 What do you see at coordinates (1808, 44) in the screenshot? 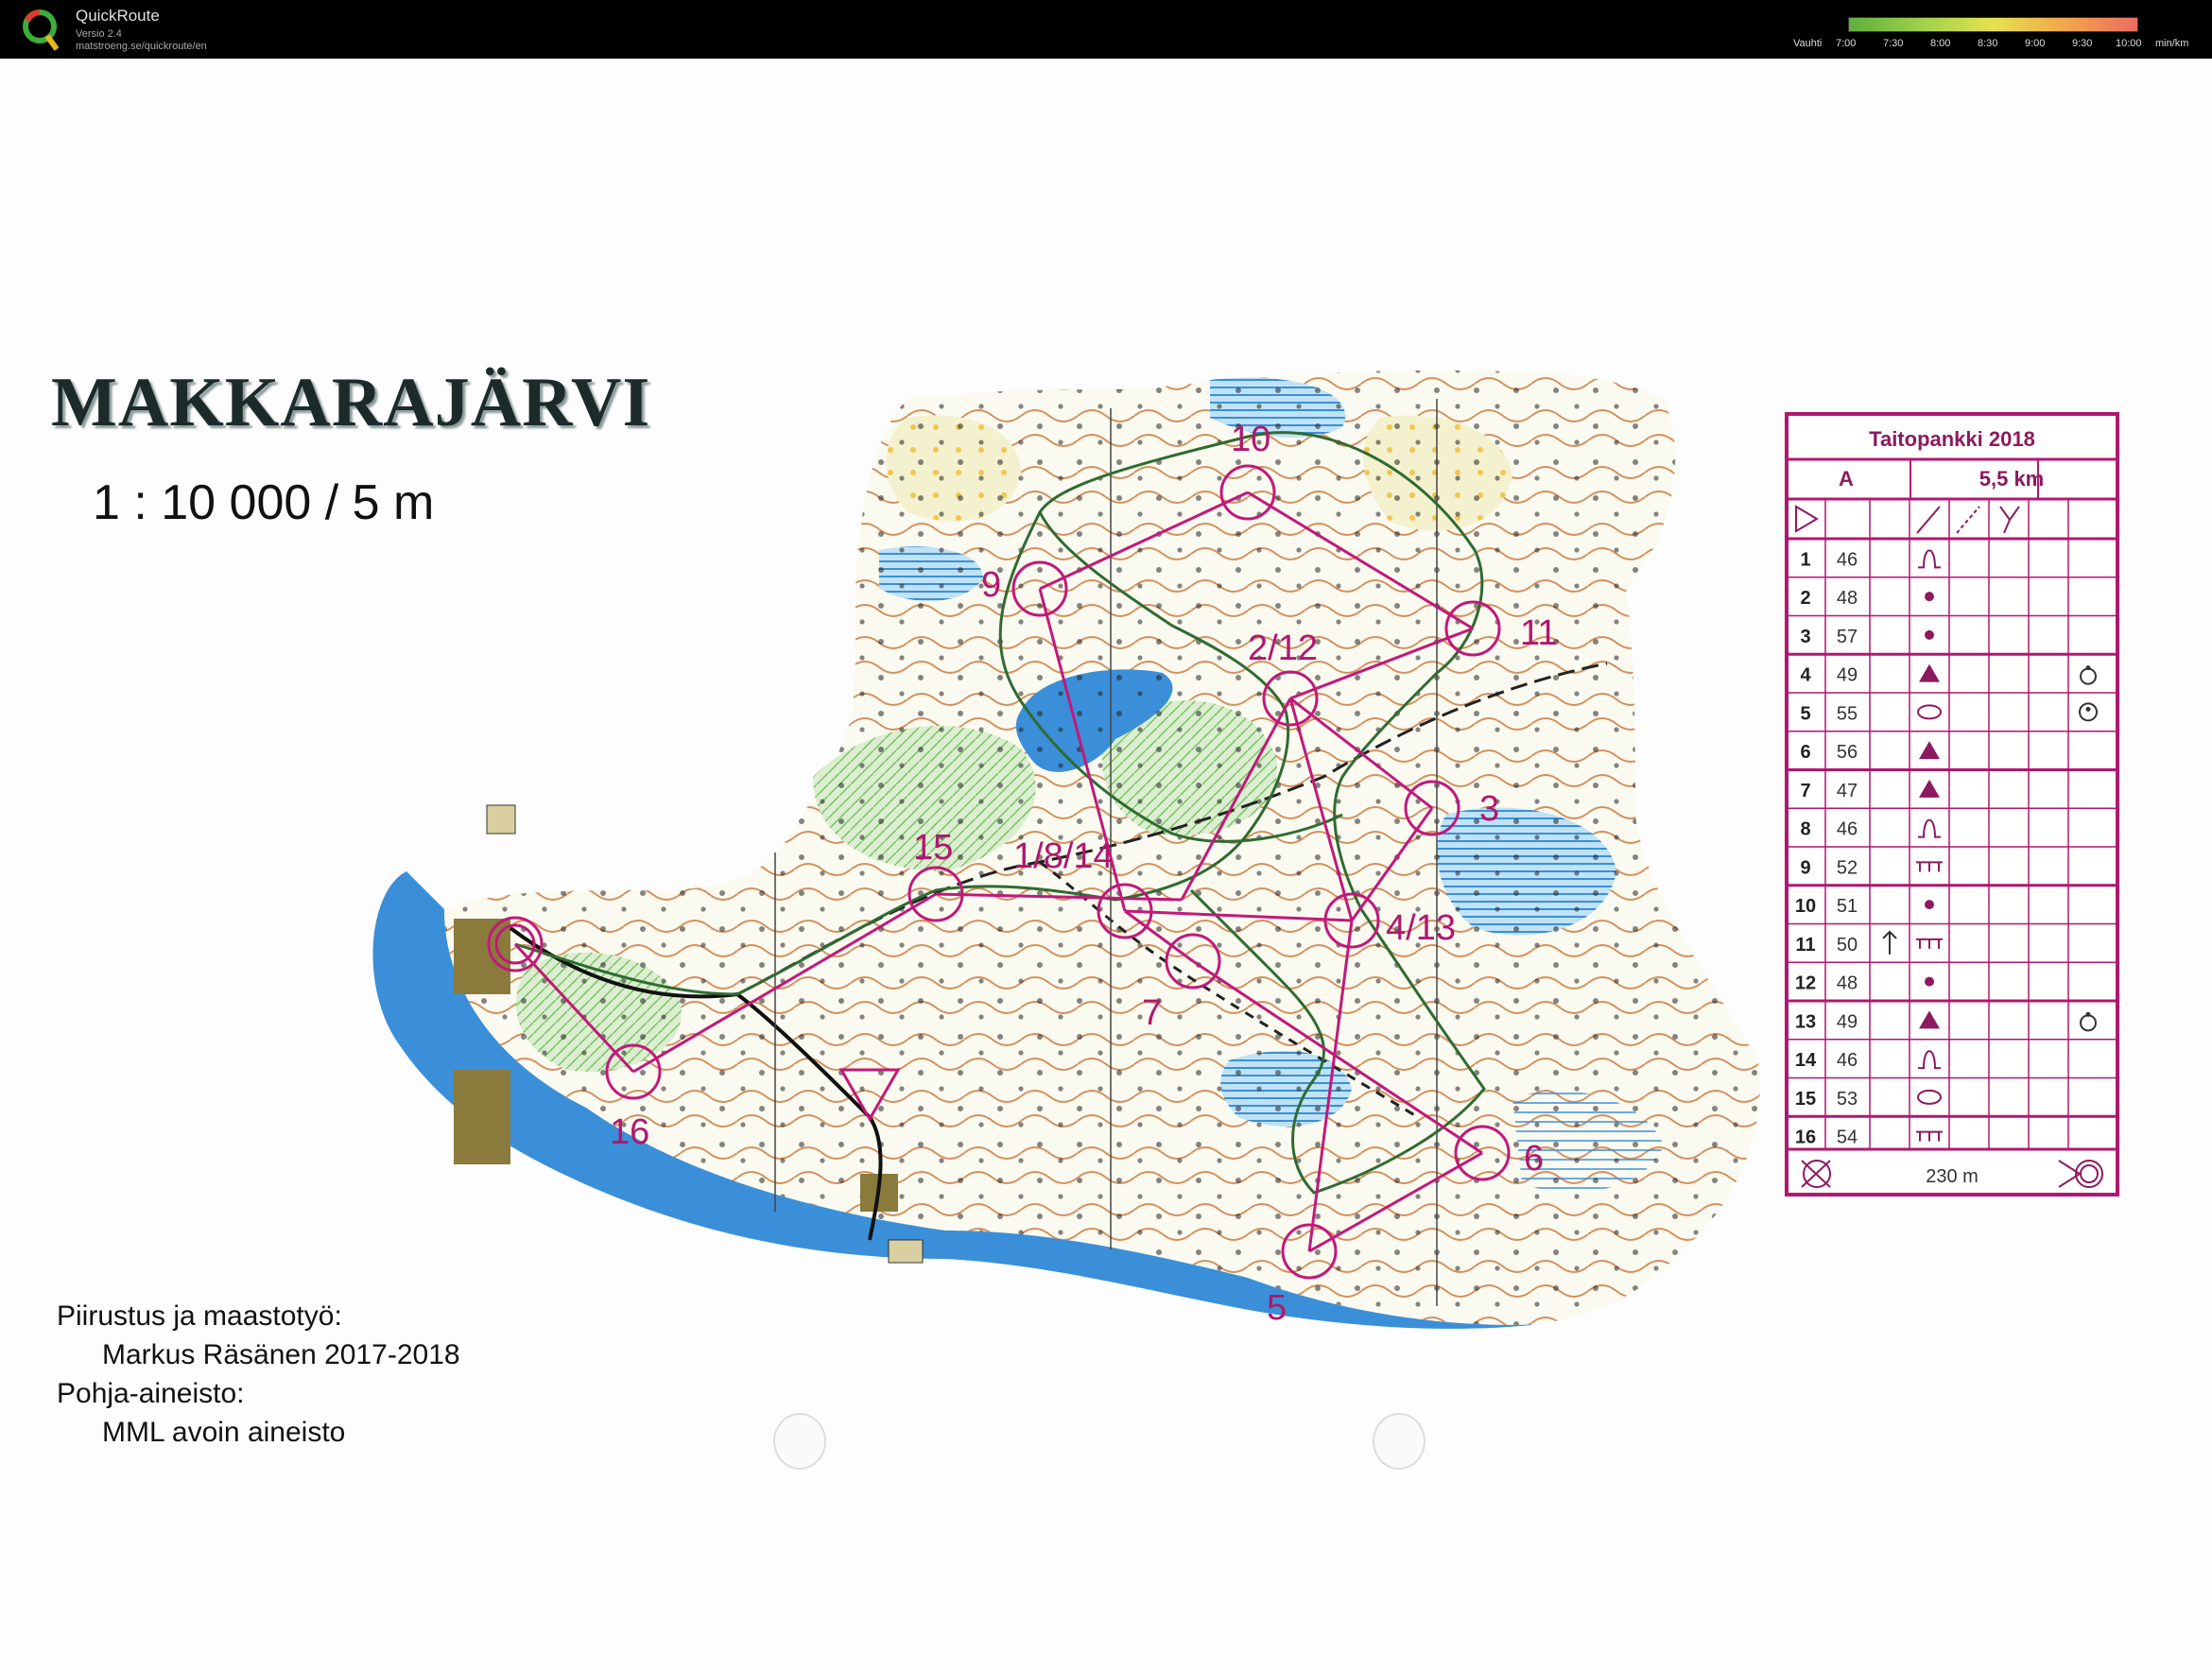
I see `pace-label: Vauhti` at bounding box center [1808, 44].